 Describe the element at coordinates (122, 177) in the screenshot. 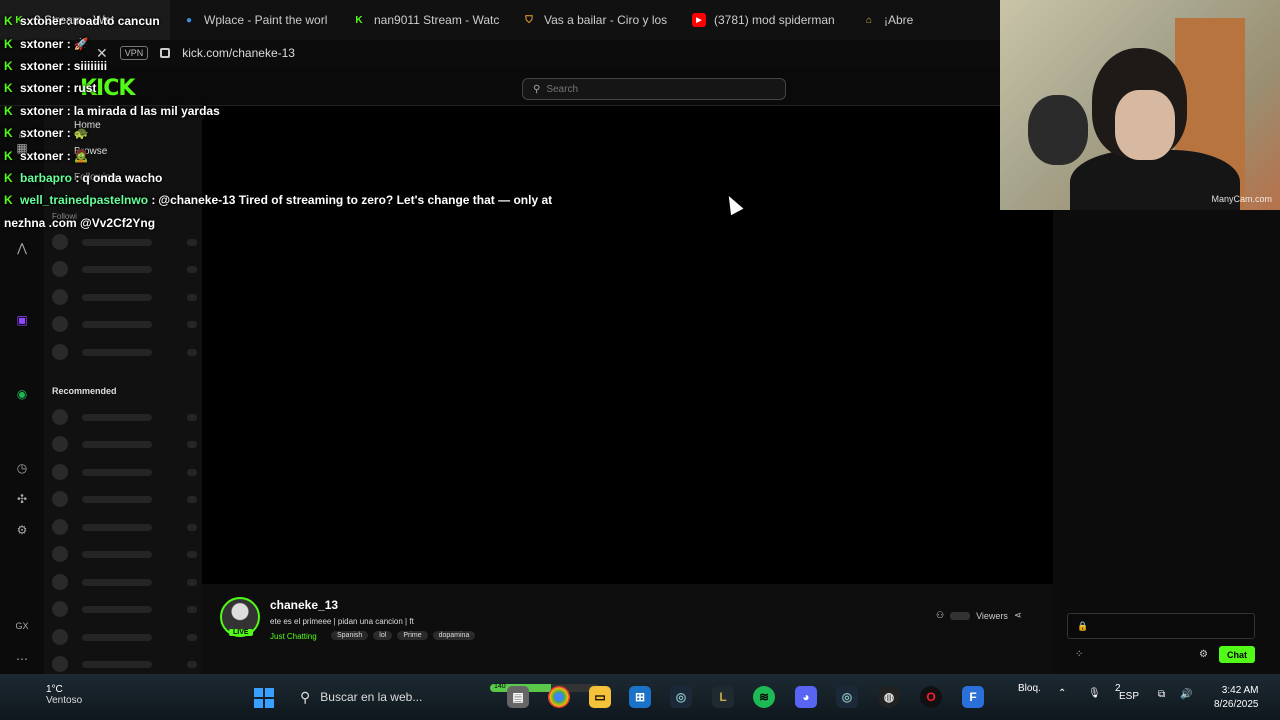

I see `chat-text: q onda wacho` at that location.